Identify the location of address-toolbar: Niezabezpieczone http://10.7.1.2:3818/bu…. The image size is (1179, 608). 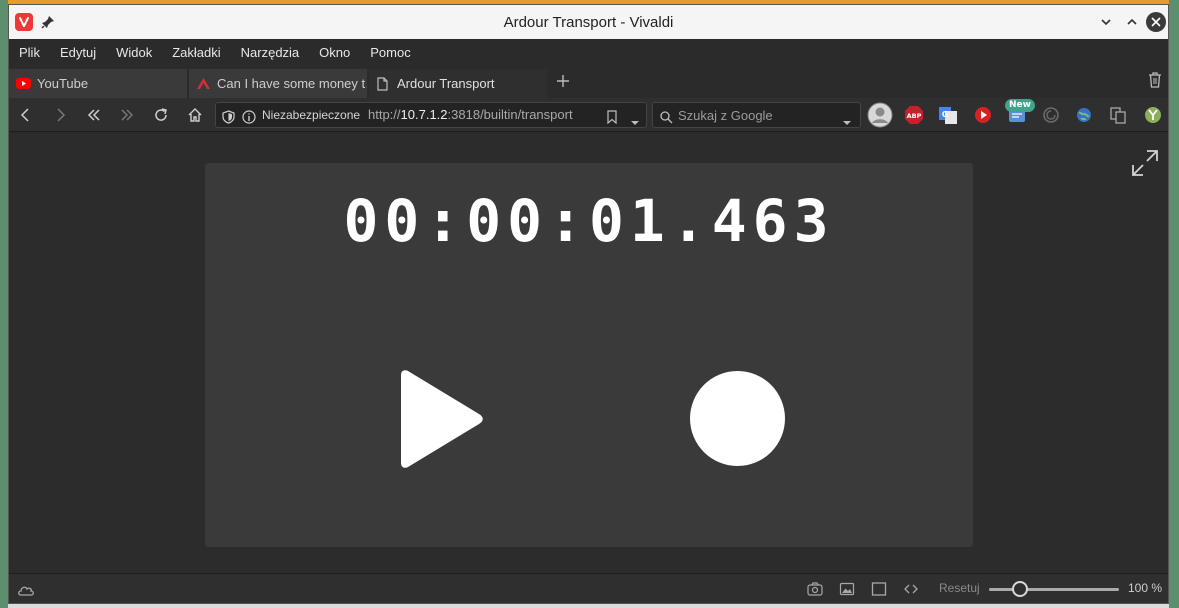
(588, 115).